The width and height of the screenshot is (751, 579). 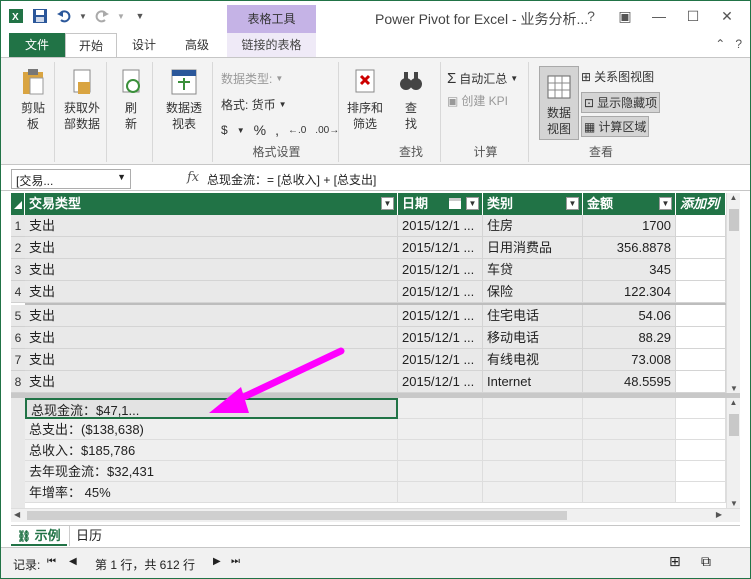 I want to click on help-icon: ?, so click(x=591, y=16).